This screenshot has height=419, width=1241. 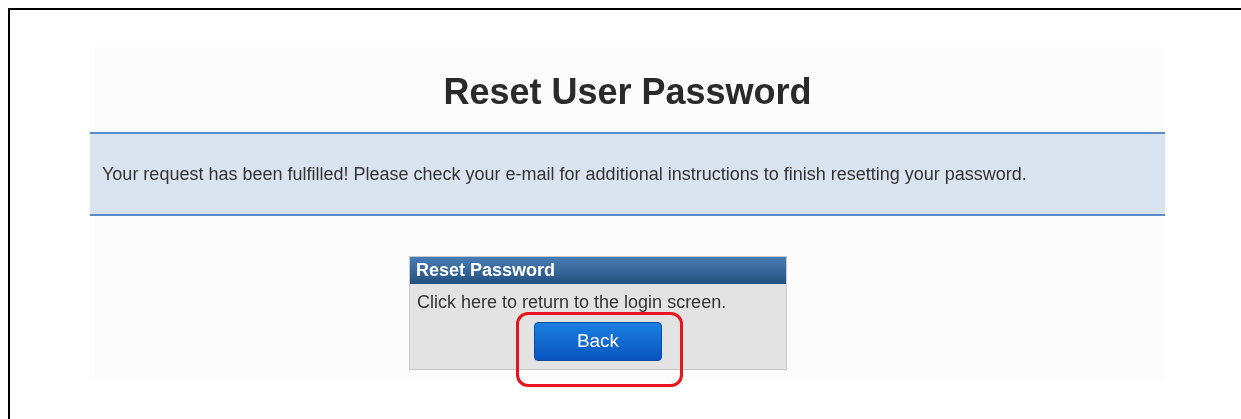 What do you see at coordinates (486, 270) in the screenshot?
I see `card-title: Reset Password` at bounding box center [486, 270].